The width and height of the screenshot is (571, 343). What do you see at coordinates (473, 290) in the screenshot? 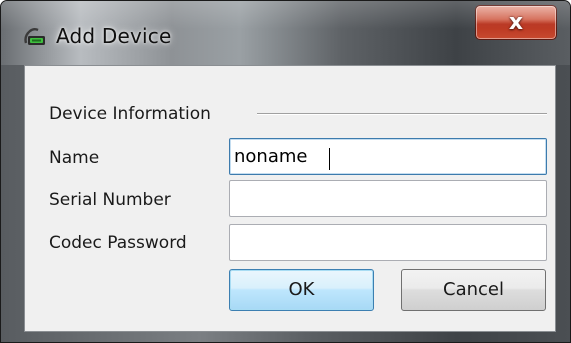
I see `cancel-button: Cancel` at bounding box center [473, 290].